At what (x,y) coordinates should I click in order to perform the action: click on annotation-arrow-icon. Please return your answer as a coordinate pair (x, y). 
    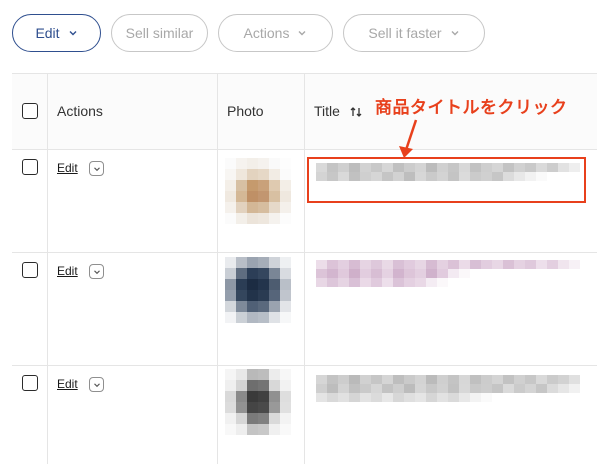
    Looking at the image, I should click on (408, 138).